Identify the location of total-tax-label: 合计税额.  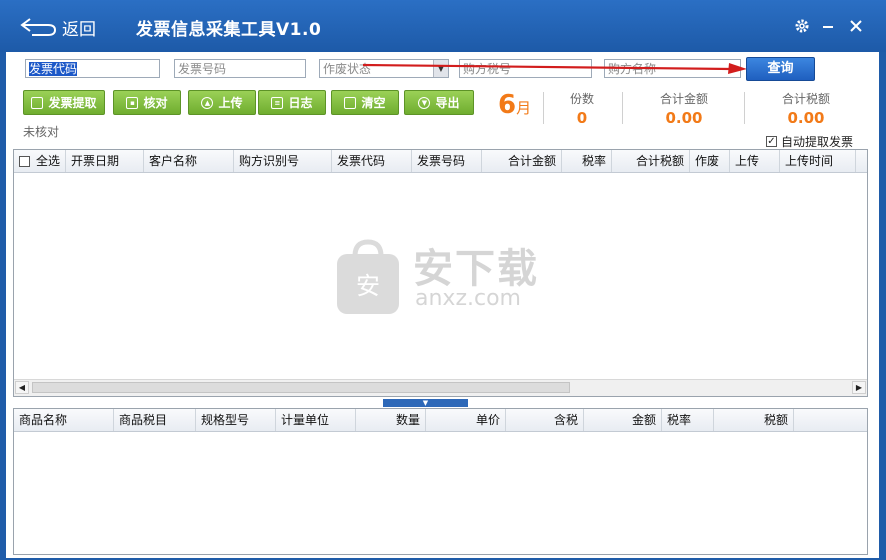
(805, 99).